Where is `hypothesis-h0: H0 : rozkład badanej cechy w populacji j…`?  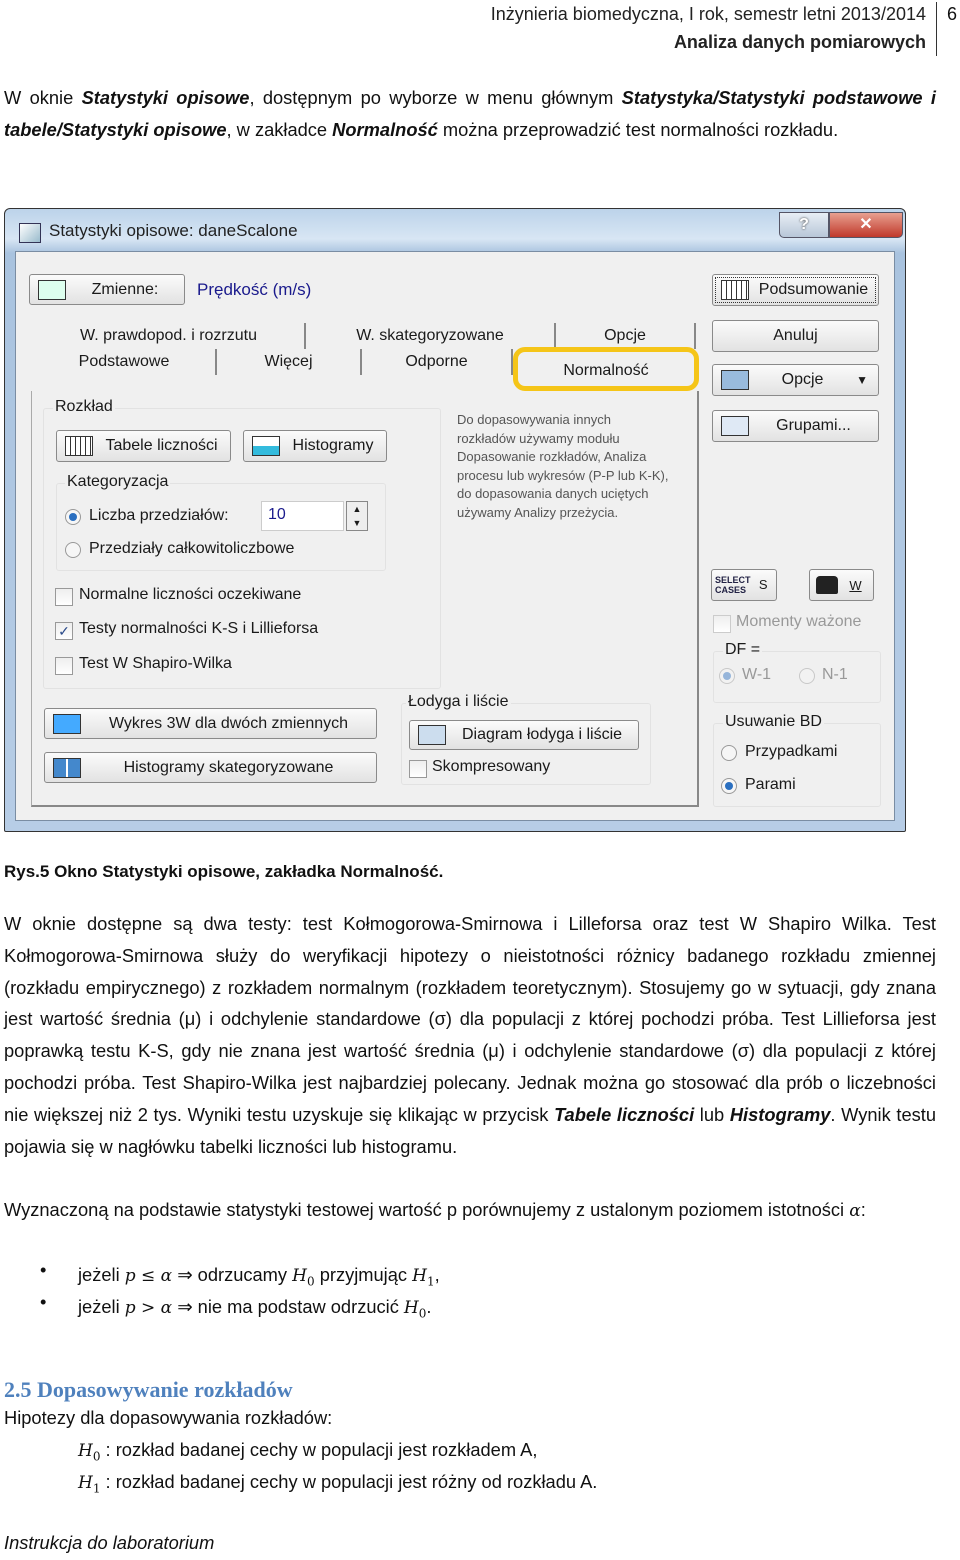 hypothesis-h0: H0 : rozkład badanej cechy w populacji j… is located at coordinates (308, 1451).